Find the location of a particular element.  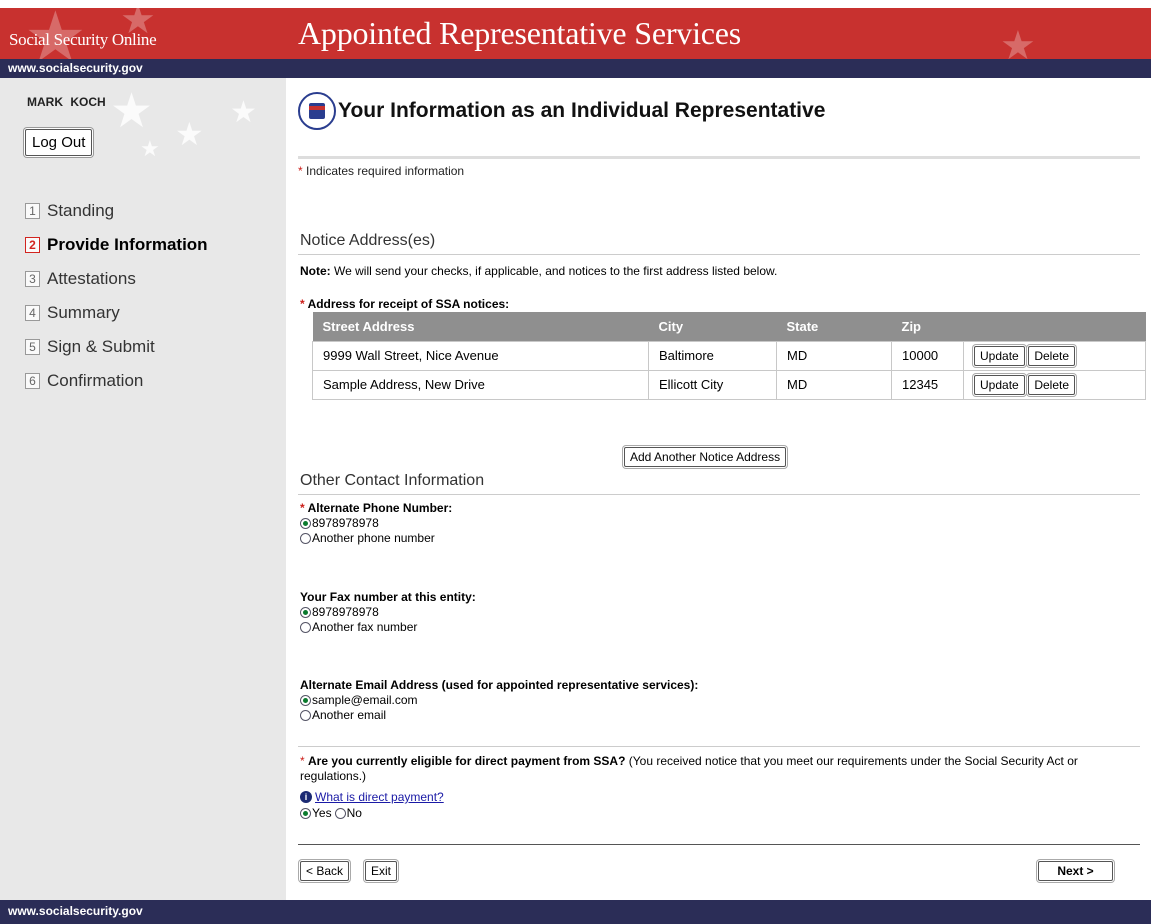

step-label: Attestations is located at coordinates (91, 278).